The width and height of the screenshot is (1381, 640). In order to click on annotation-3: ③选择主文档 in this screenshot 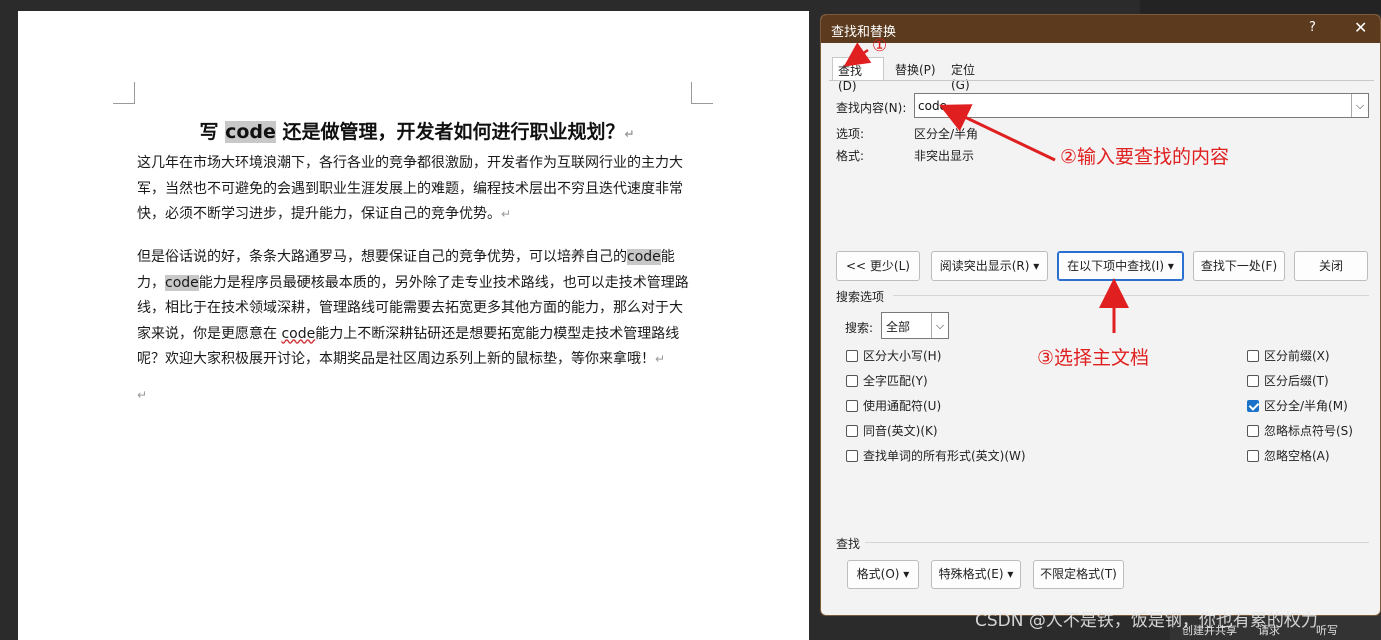, I will do `click(1093, 358)`.